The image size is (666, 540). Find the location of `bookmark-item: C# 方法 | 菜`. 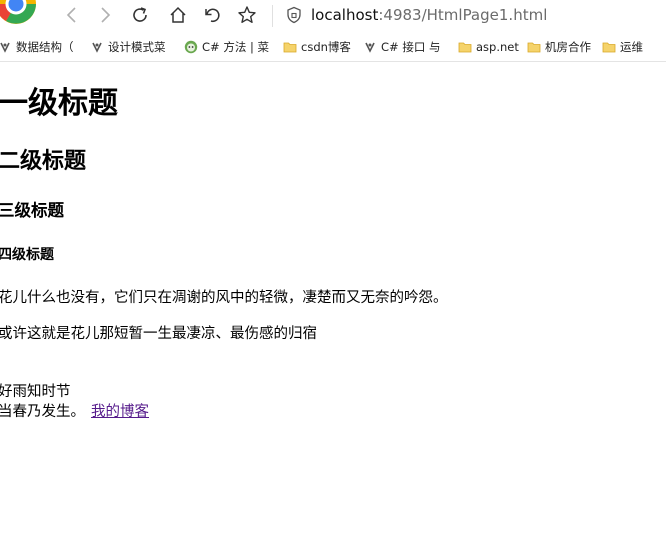

bookmark-item: C# 方法 | 菜 is located at coordinates (226, 47).